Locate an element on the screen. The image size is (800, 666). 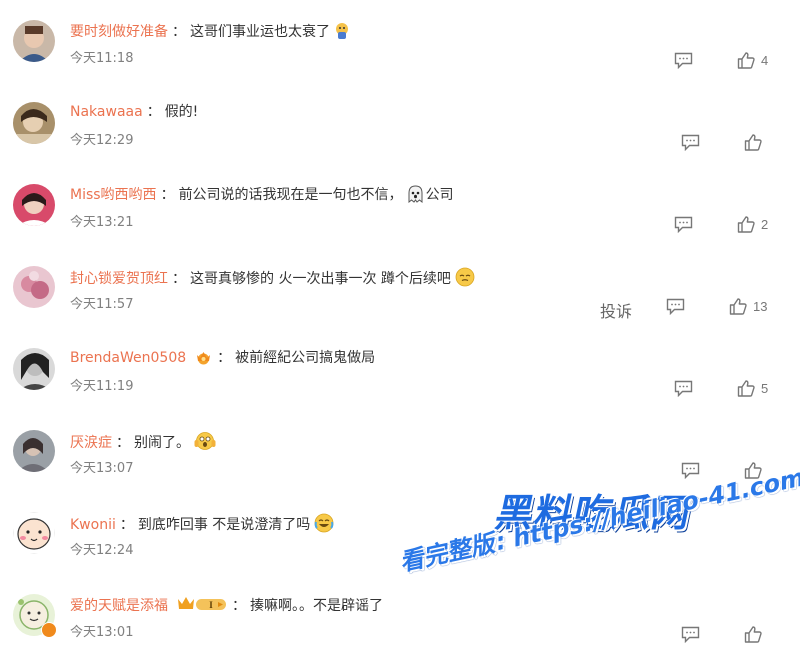
ghost-emoji-icon is located at coordinates (415, 196).